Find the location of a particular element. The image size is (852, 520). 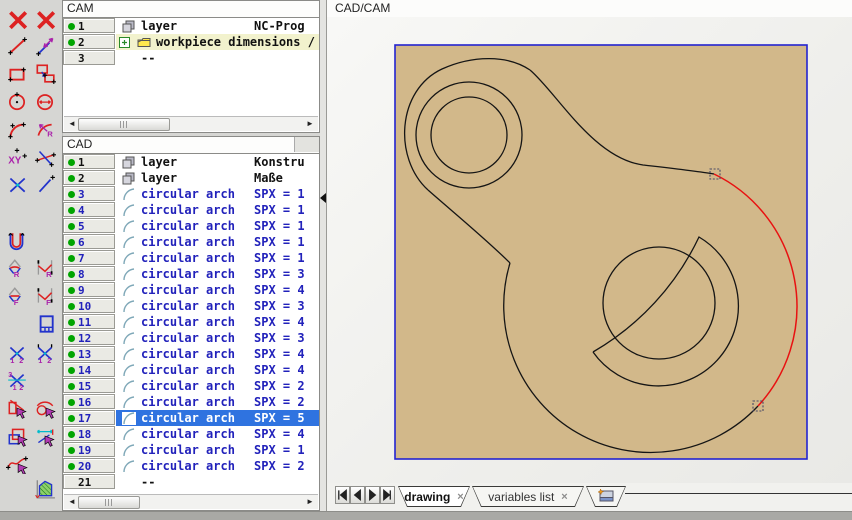

table-row: 12 circular arch SPX = 3 is located at coordinates (191, 338).